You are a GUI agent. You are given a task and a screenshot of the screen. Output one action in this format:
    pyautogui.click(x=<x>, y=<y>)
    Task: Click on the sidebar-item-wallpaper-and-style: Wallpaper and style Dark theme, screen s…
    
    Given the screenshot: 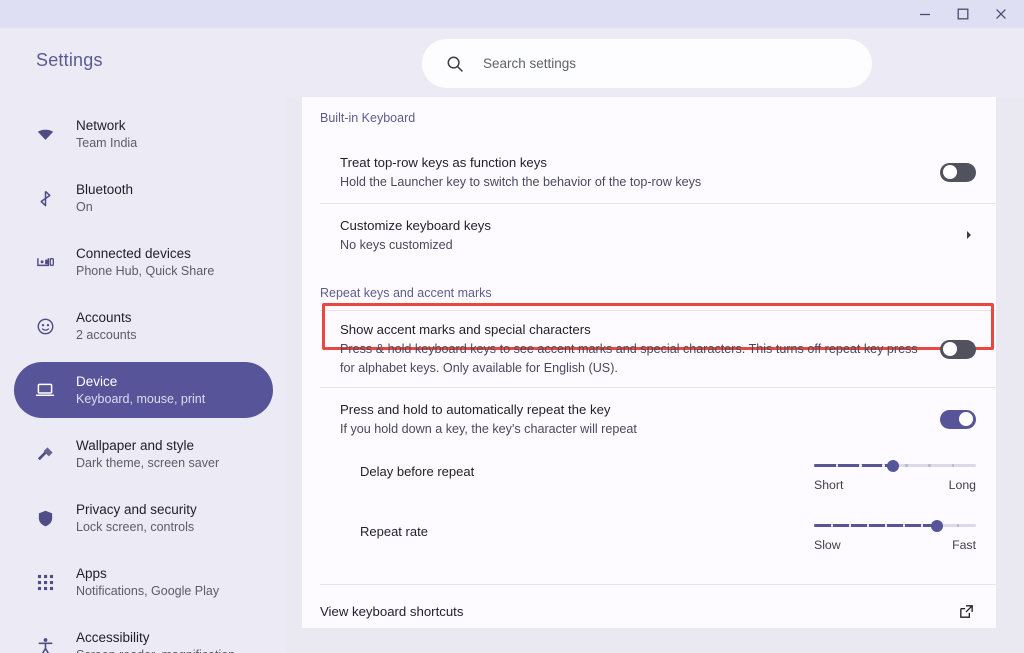 What is the action you would take?
    pyautogui.click(x=143, y=454)
    